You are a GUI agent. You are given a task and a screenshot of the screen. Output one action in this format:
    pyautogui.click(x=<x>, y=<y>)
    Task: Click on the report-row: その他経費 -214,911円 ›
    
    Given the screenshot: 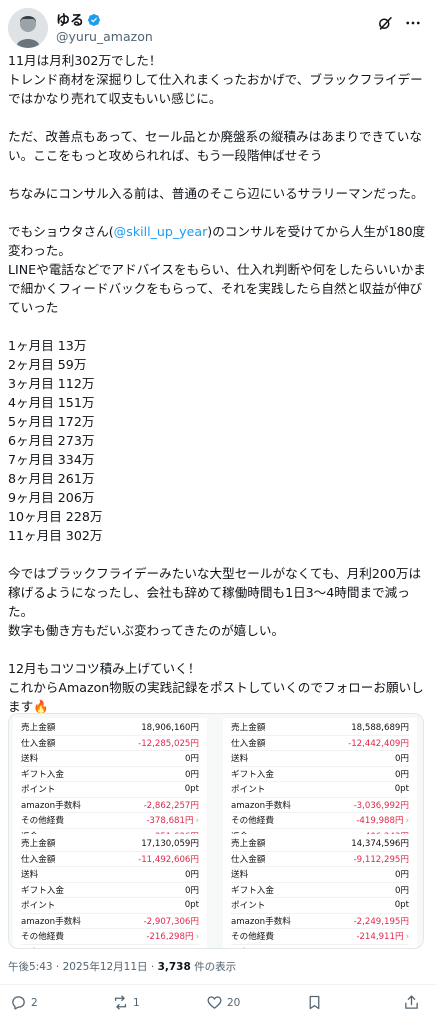 What is the action you would take?
    pyautogui.click(x=320, y=937)
    